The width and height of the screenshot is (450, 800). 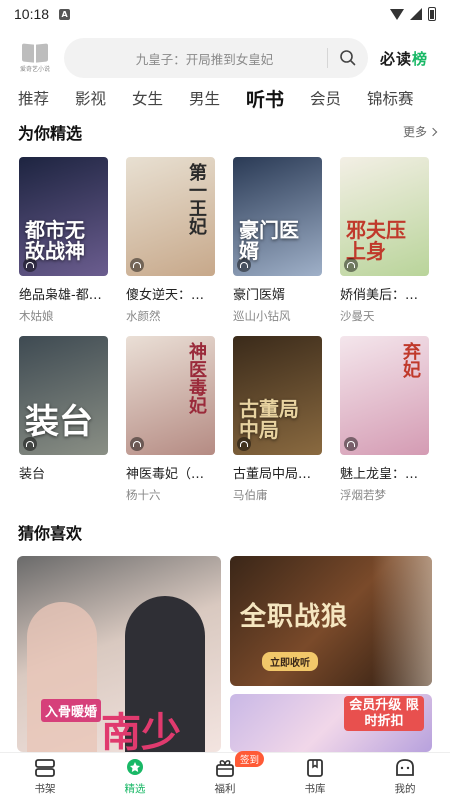 I want to click on bottom-nav: 书架 精选 签到 福利 书库 我的, so click(x=225, y=775).